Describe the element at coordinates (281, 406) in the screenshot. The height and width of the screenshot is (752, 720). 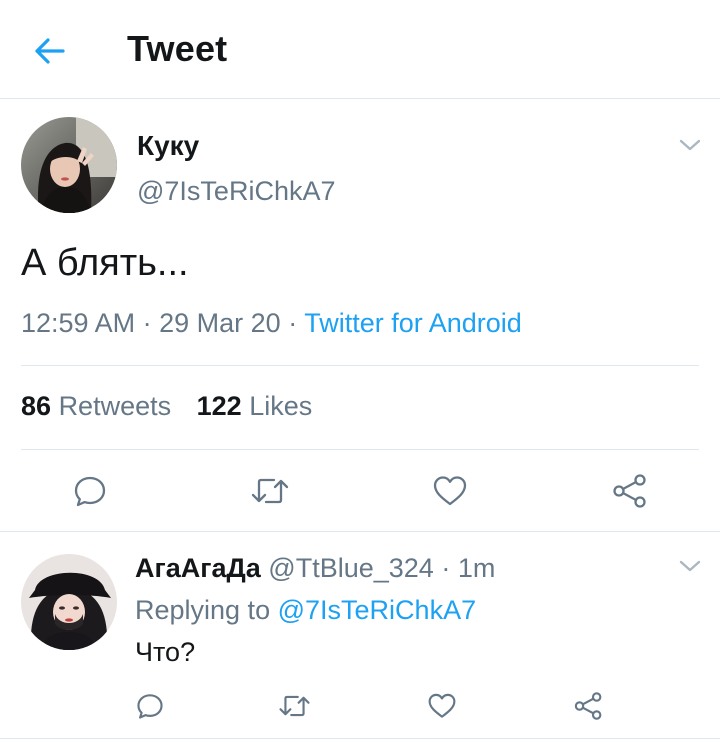
I see `likes-label: Likes` at that location.